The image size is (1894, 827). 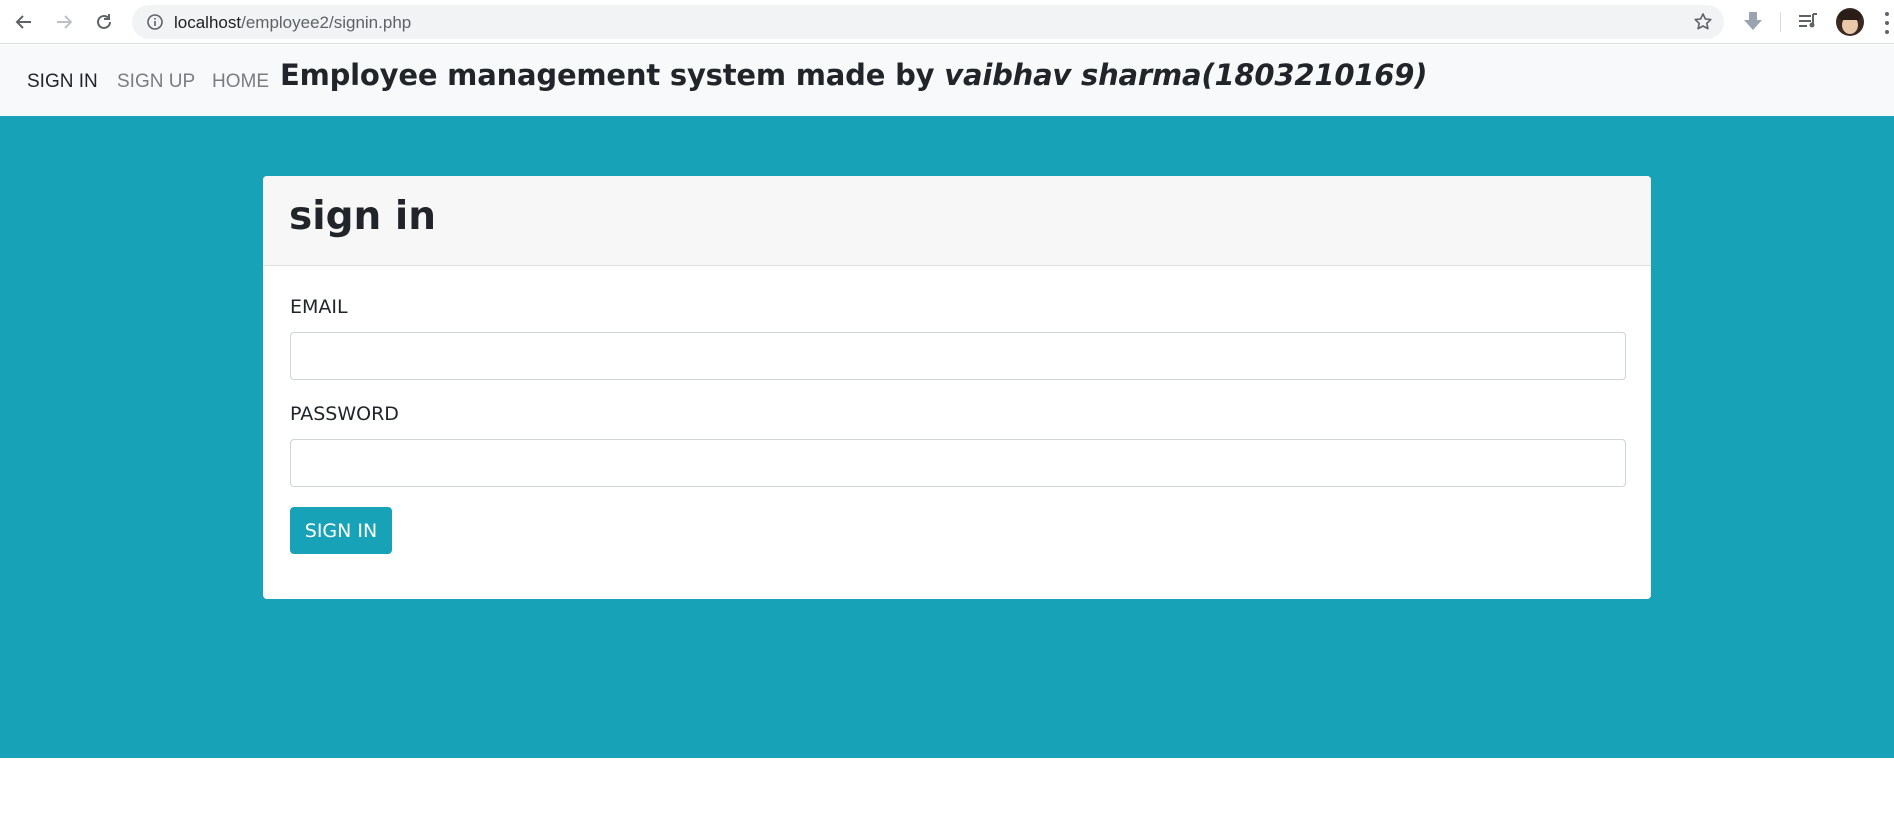 What do you see at coordinates (1850, 15) in the screenshot?
I see `avatar-hair` at bounding box center [1850, 15].